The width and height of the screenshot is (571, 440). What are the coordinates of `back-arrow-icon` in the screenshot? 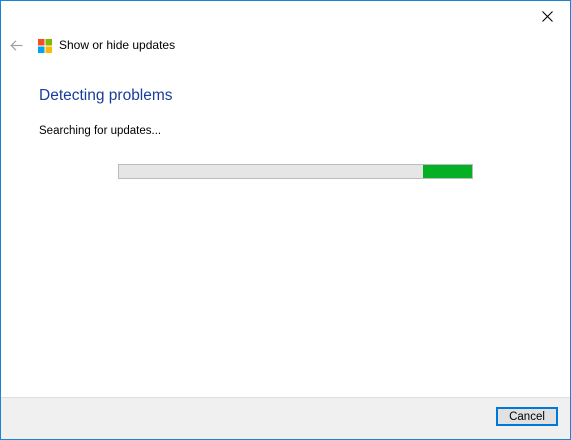 It's located at (15, 45).